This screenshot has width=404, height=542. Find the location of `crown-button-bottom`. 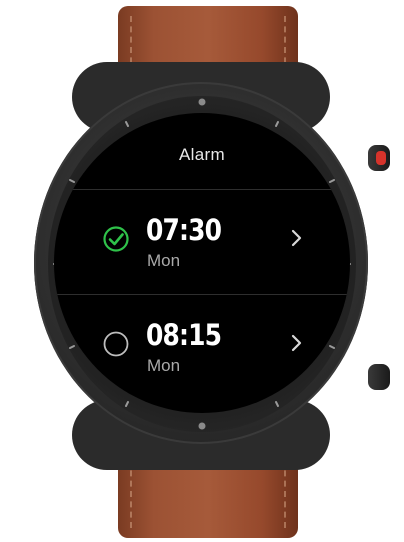

crown-button-bottom is located at coordinates (379, 377).